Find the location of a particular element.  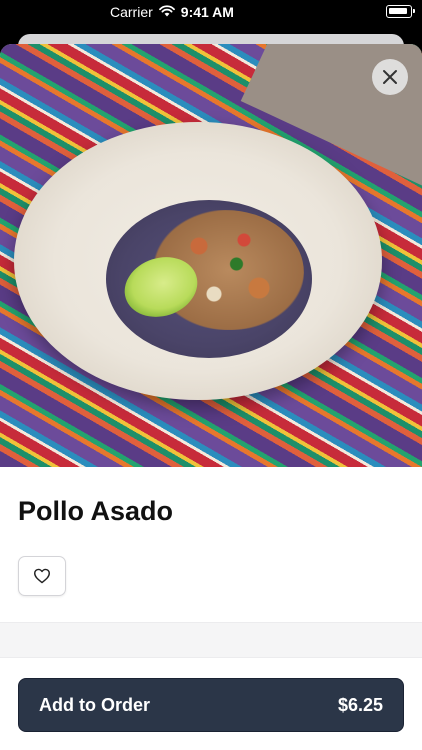

battery-icon is located at coordinates (400, 11).